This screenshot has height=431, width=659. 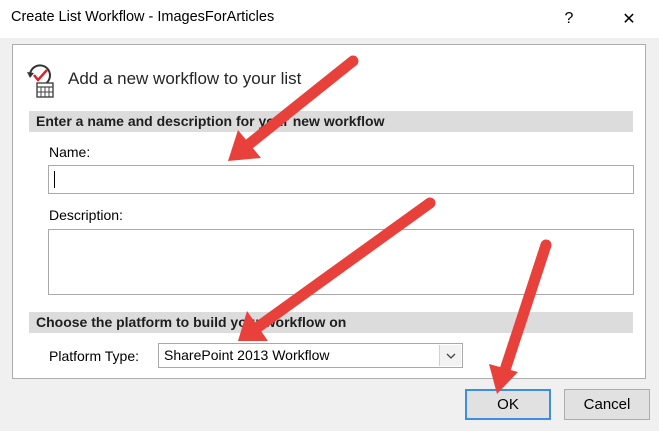 What do you see at coordinates (607, 404) in the screenshot?
I see `cancel-button: Cancel` at bounding box center [607, 404].